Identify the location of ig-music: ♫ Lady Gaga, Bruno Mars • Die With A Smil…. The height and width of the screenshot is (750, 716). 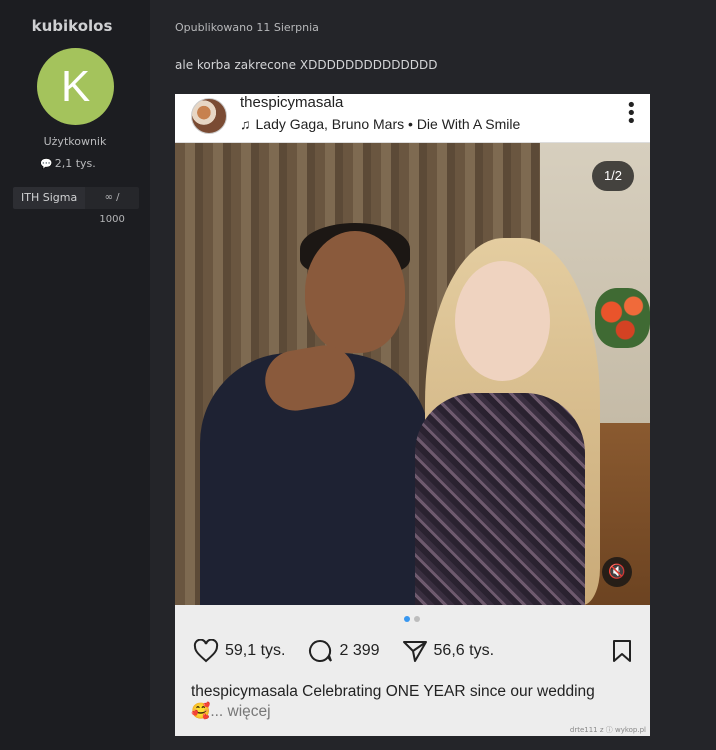
(380, 124).